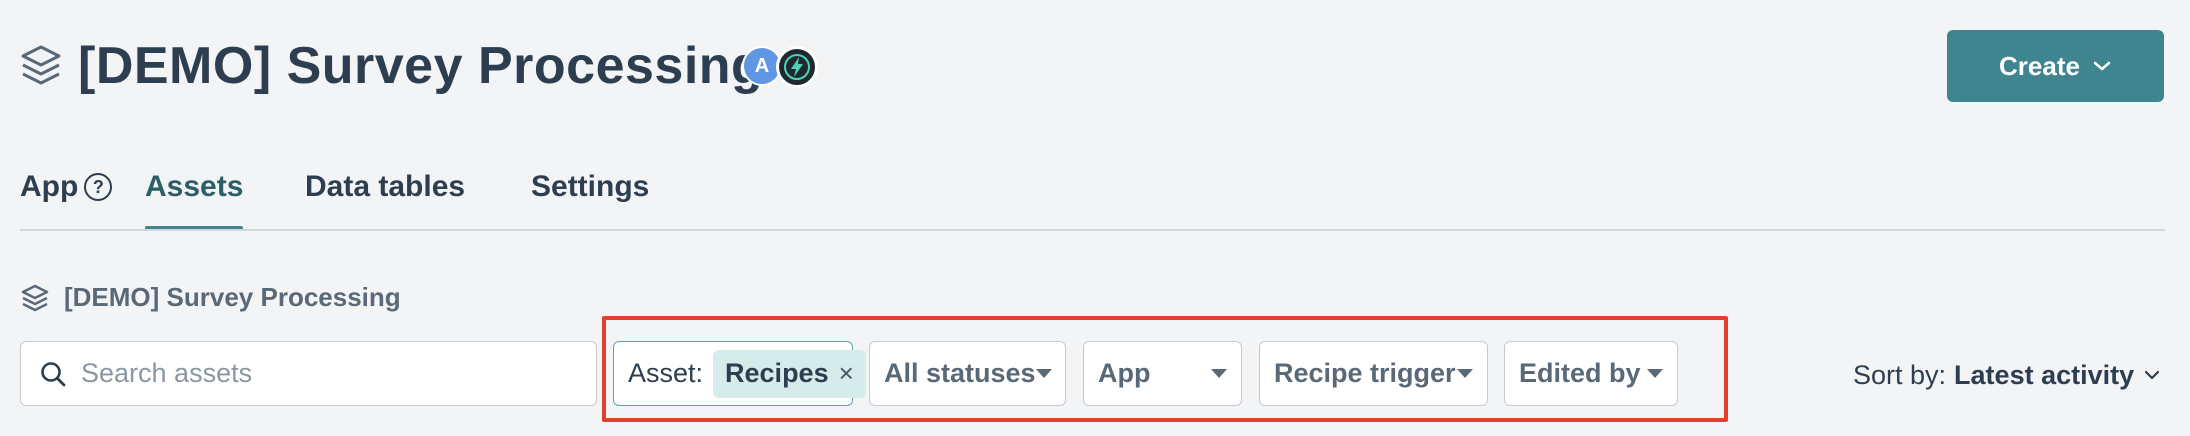 The height and width of the screenshot is (436, 2190). I want to click on tab-settings: Settings, so click(590, 200).